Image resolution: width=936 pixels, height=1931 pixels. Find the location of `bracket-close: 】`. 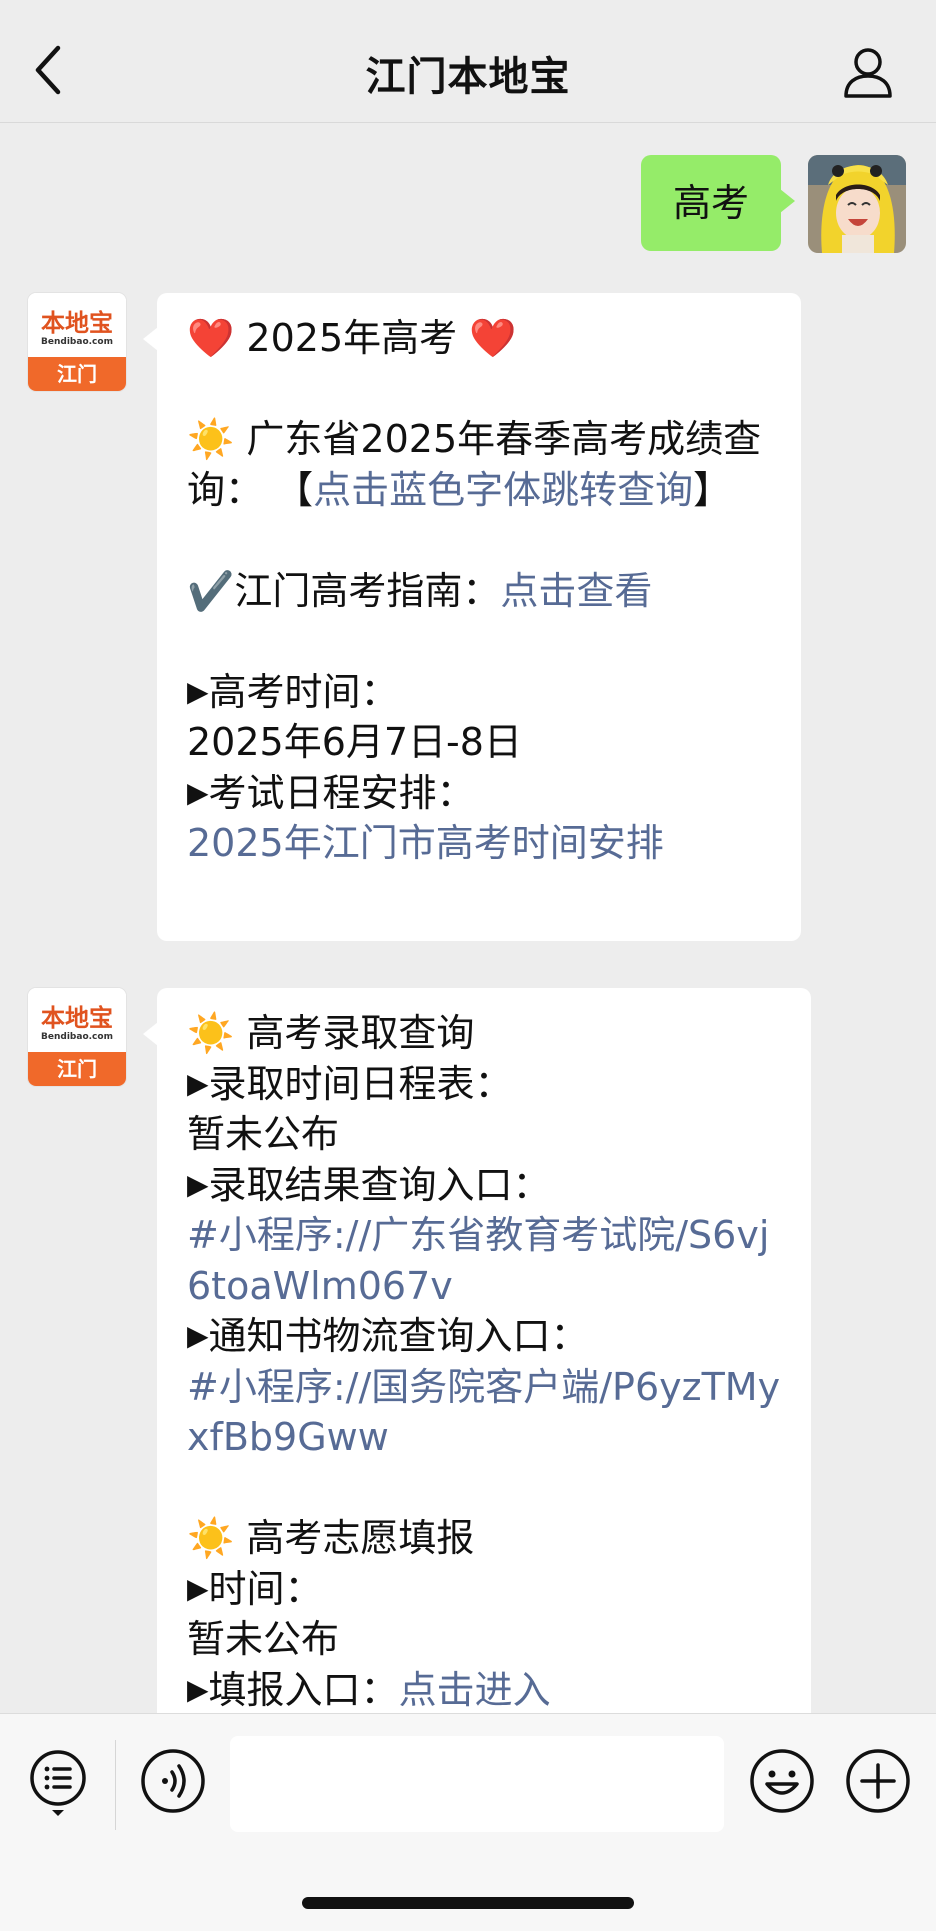

bracket-close: 】 is located at coordinates (712, 489).